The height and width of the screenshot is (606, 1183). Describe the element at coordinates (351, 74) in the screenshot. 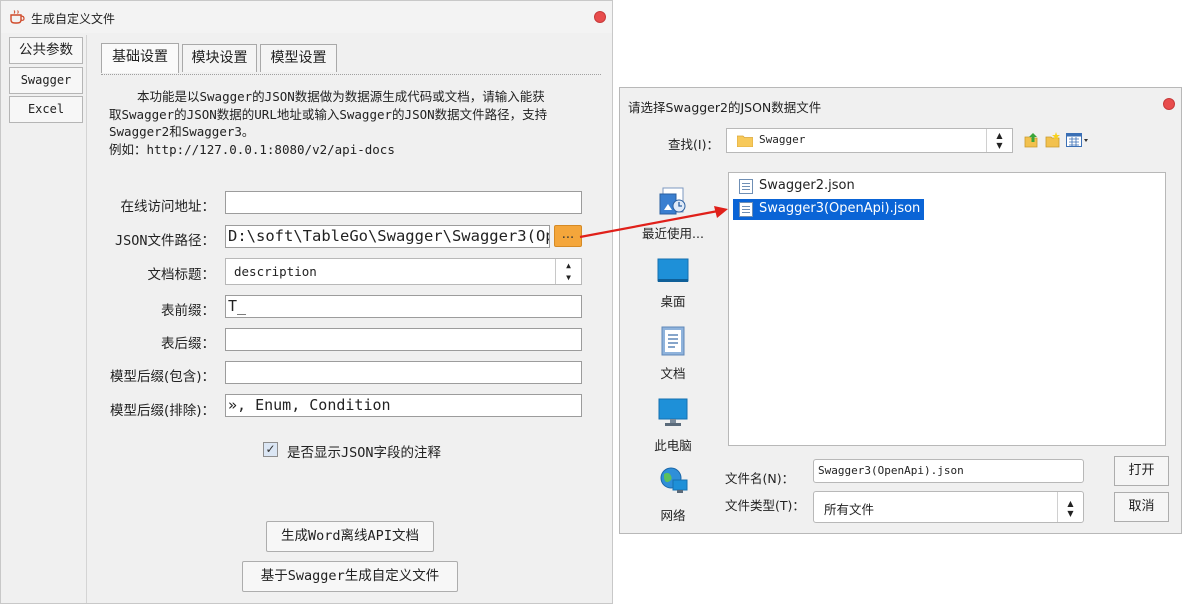

I see `tab-divider` at that location.